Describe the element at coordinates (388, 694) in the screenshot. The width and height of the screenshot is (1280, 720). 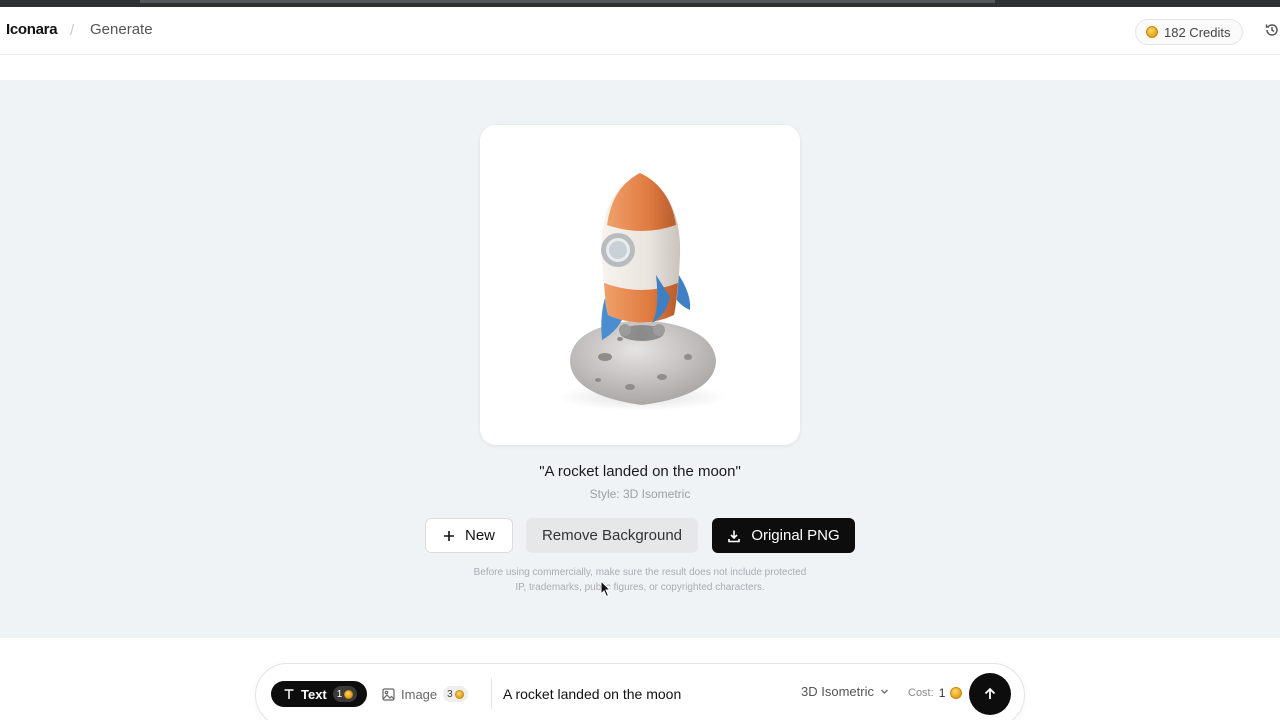
I see `image-icon` at that location.